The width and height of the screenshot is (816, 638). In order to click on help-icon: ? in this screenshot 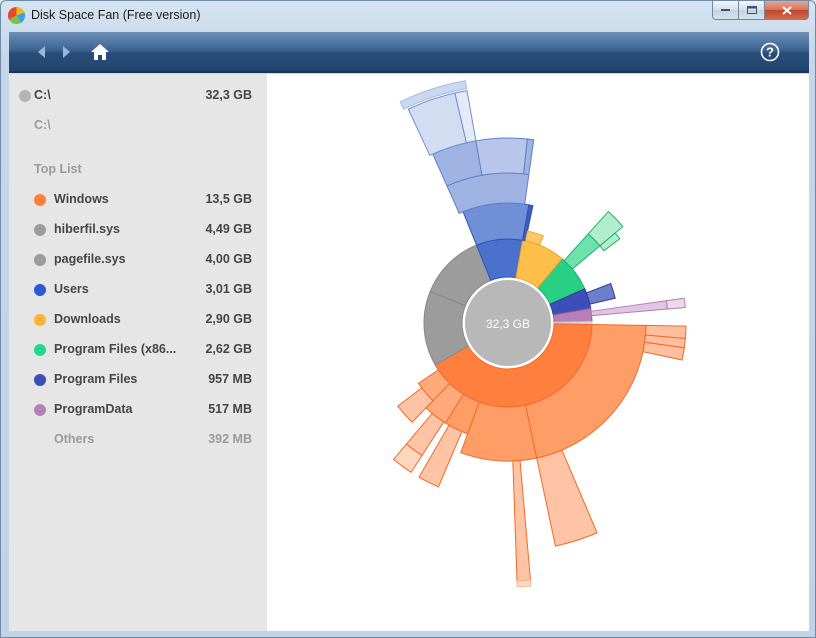, I will do `click(770, 52)`.